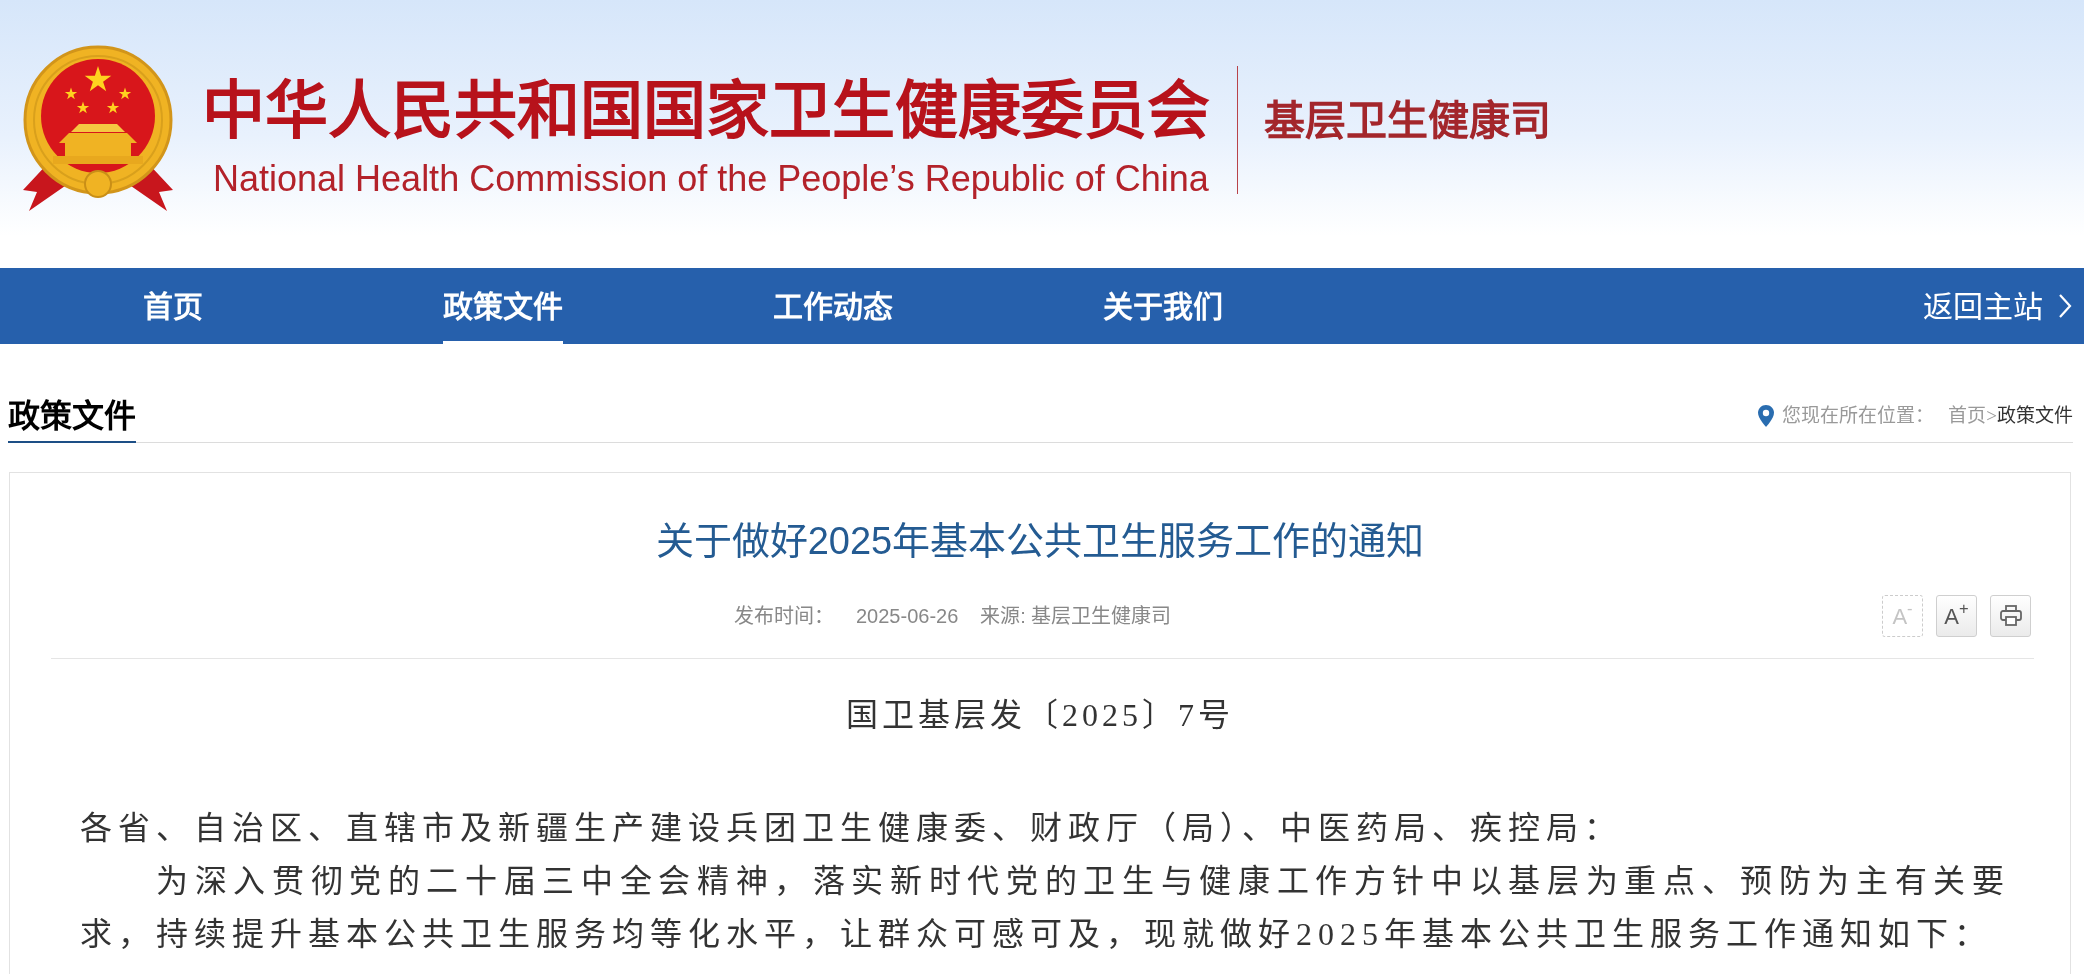 This screenshot has height=974, width=2084. What do you see at coordinates (1858, 416) in the screenshot?
I see `breadcrumb-label: 您现在所在位置：` at bounding box center [1858, 416].